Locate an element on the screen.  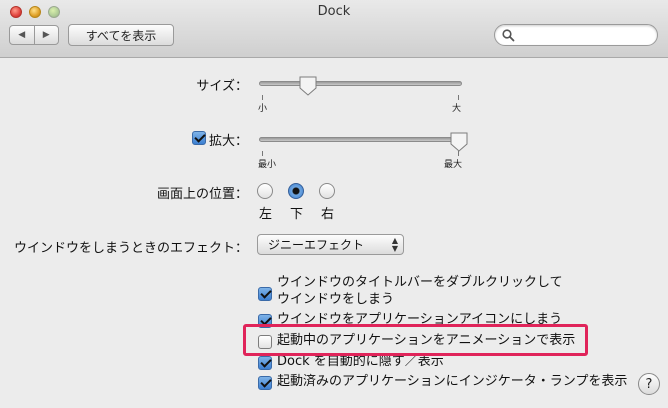
size-label: サイズ： is located at coordinates (222, 86).